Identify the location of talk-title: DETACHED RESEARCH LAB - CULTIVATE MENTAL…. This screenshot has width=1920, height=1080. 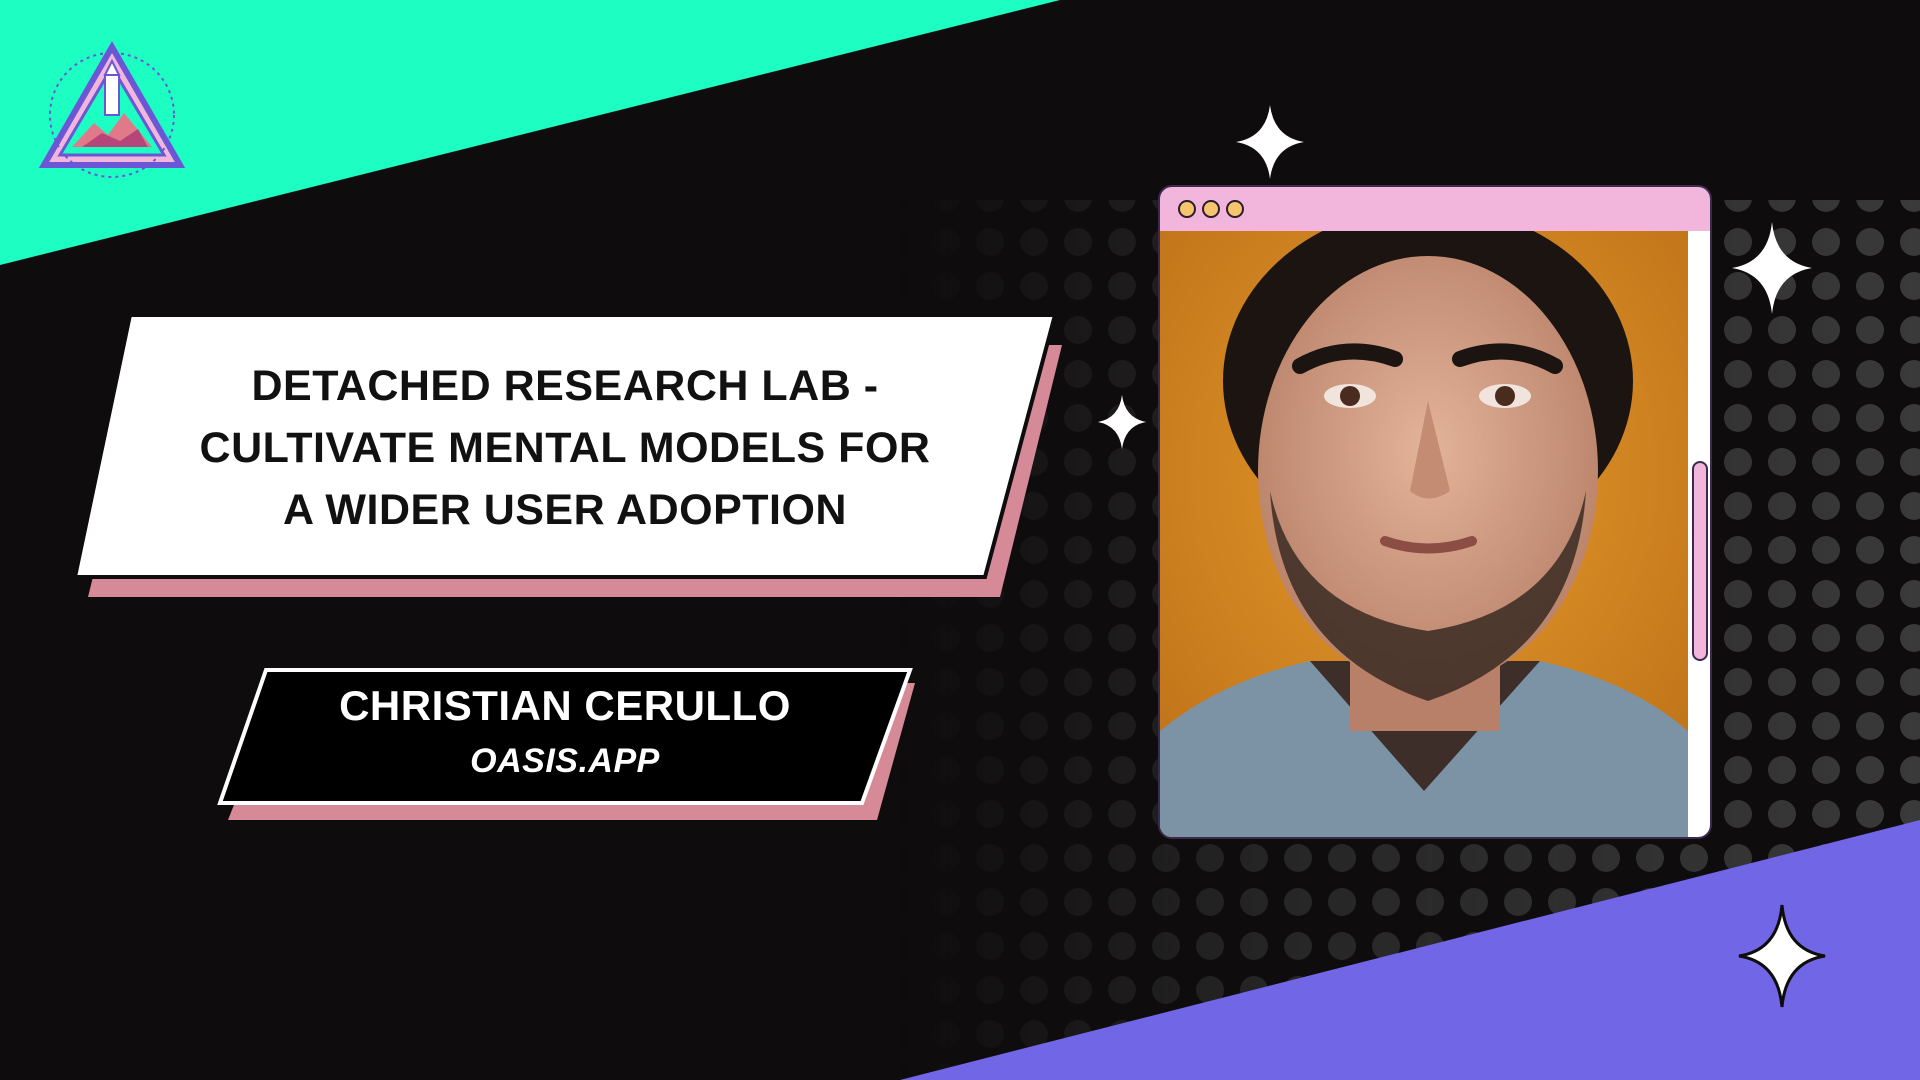
(565, 448).